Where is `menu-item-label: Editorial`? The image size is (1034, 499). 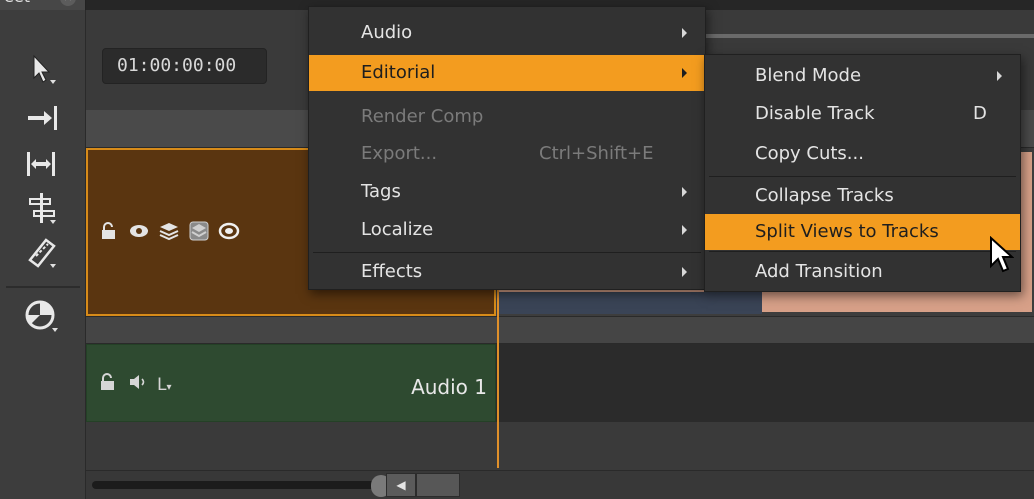
menu-item-label: Editorial is located at coordinates (398, 72).